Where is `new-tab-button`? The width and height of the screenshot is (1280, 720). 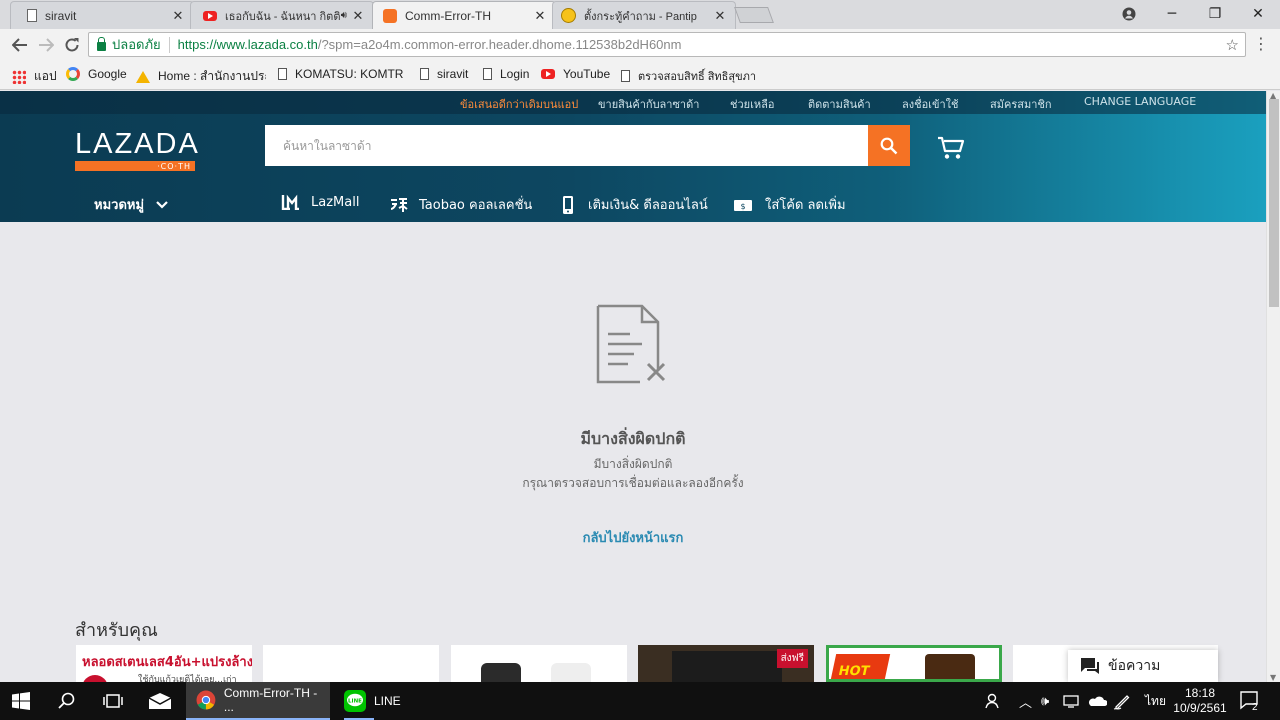 new-tab-button is located at coordinates (754, 15).